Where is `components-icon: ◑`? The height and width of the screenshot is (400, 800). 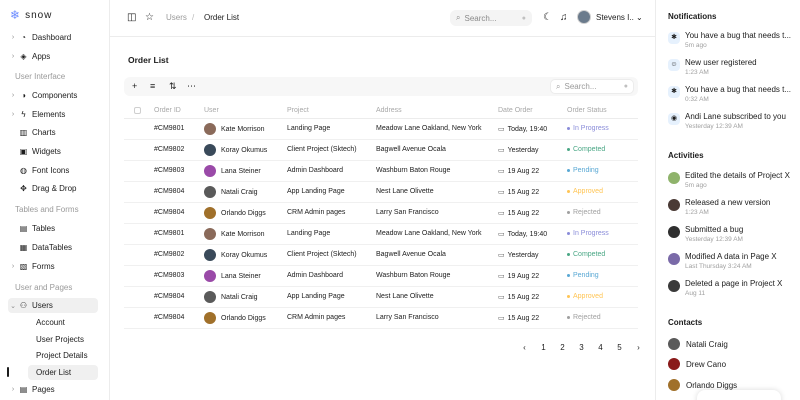
components-icon: ◑ is located at coordinates (23, 95).